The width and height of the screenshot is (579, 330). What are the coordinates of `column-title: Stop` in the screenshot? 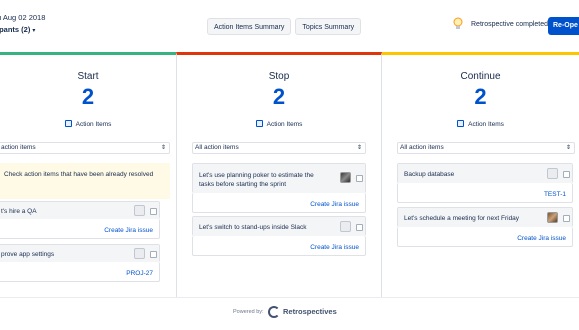 It's located at (279, 76).